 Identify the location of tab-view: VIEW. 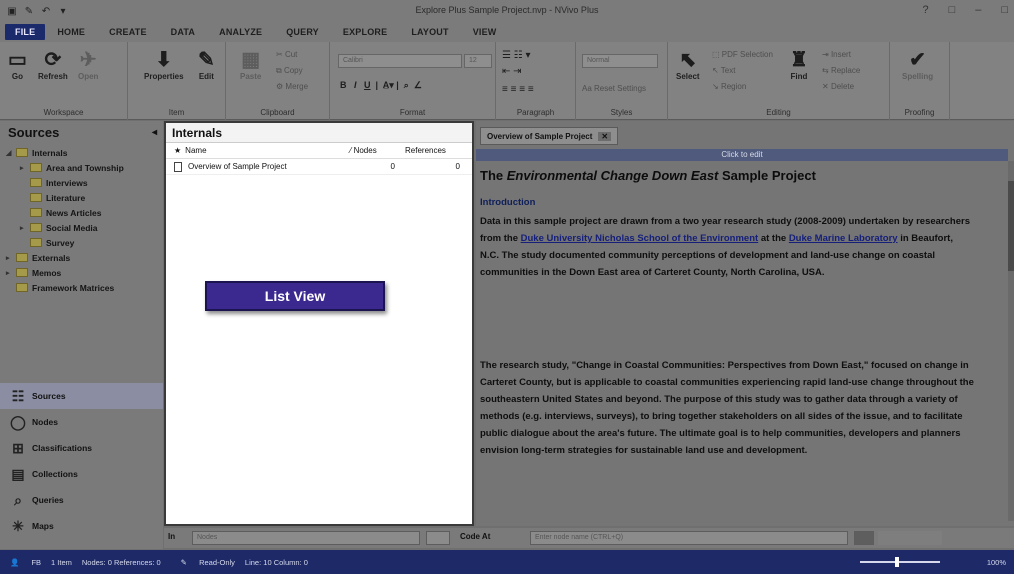
(485, 32).